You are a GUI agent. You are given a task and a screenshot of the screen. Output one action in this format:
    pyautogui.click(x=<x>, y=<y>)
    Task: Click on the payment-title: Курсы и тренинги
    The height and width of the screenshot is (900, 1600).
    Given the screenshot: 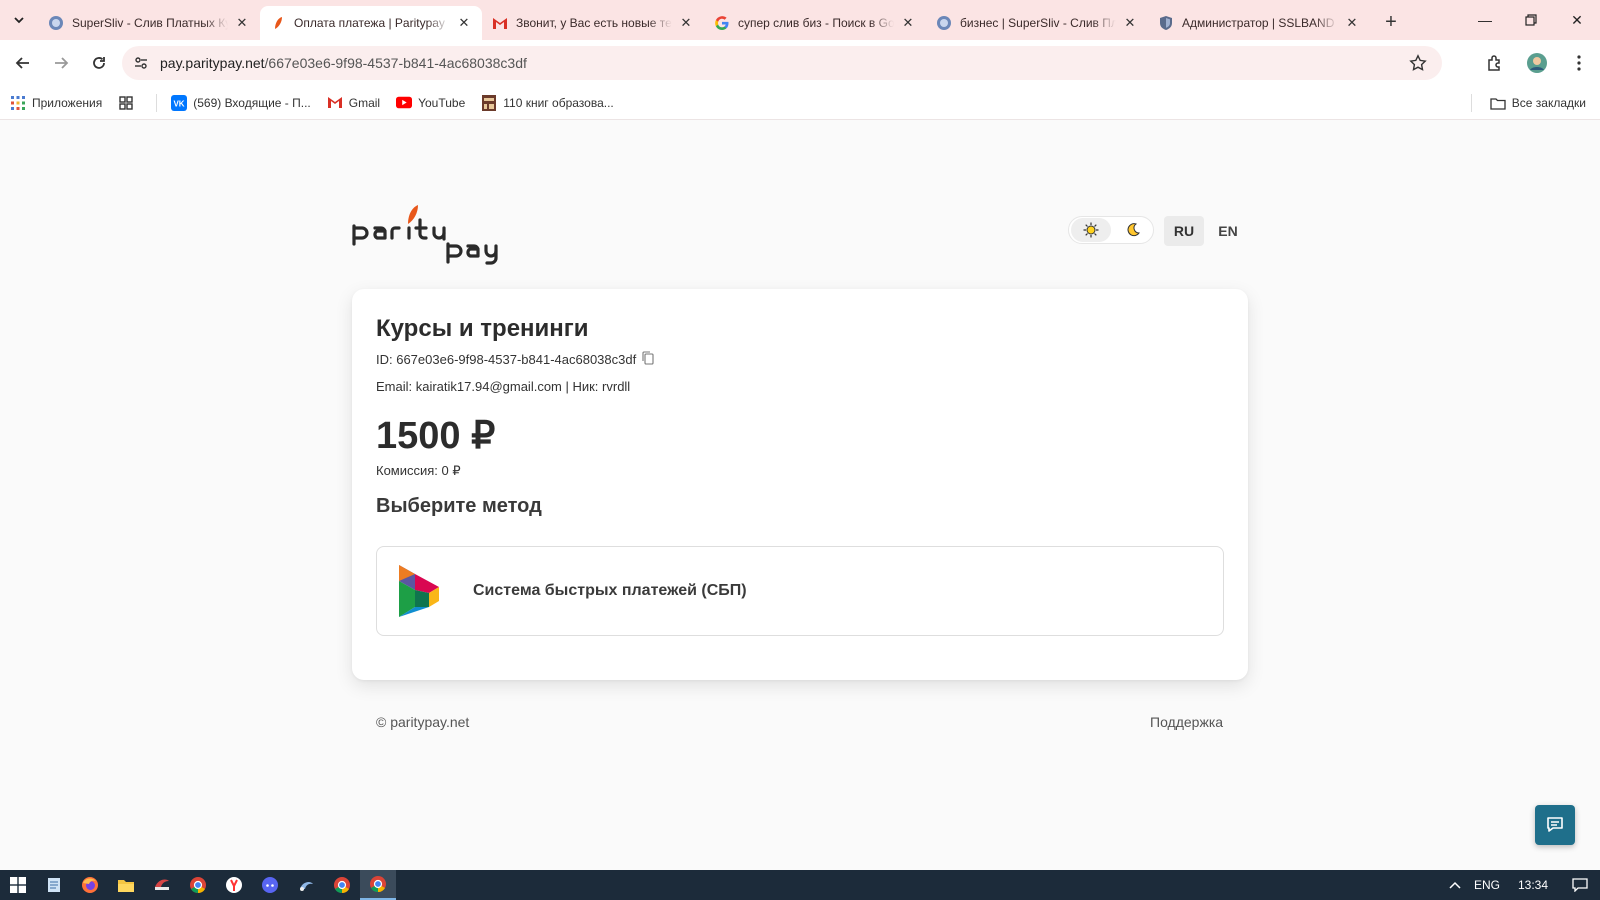 What is the action you would take?
    pyautogui.click(x=482, y=328)
    